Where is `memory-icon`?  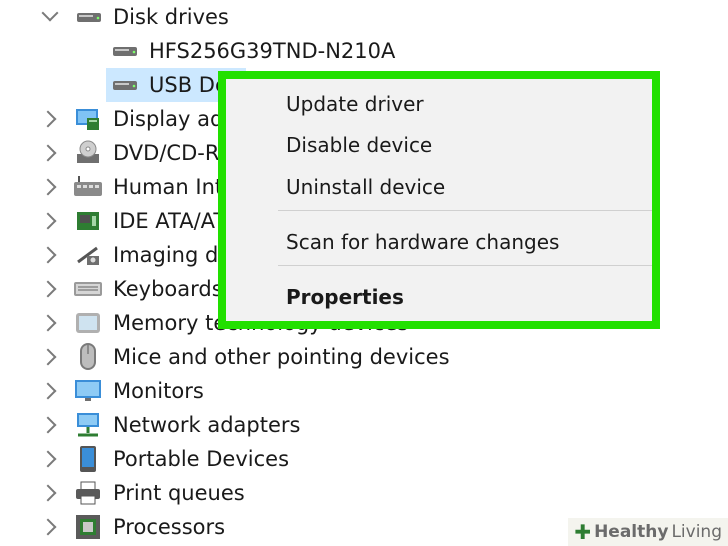 memory-icon is located at coordinates (88, 323).